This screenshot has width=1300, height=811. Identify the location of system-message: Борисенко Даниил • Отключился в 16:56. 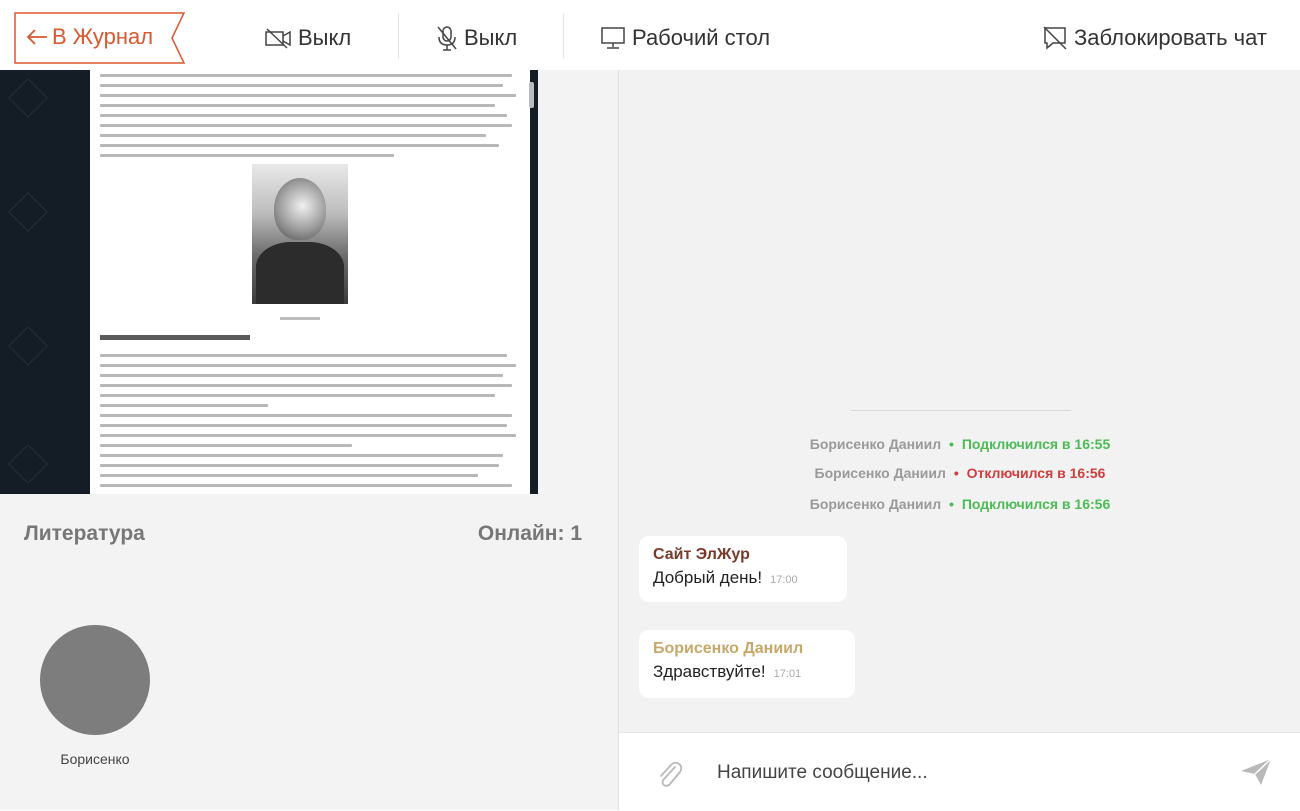
(959, 473).